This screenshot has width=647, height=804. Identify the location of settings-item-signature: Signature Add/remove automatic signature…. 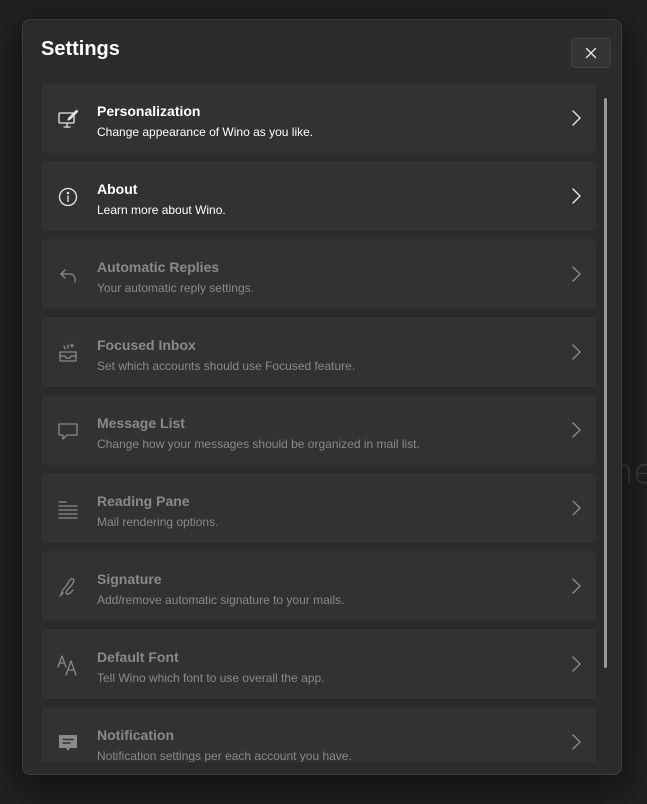
(319, 586).